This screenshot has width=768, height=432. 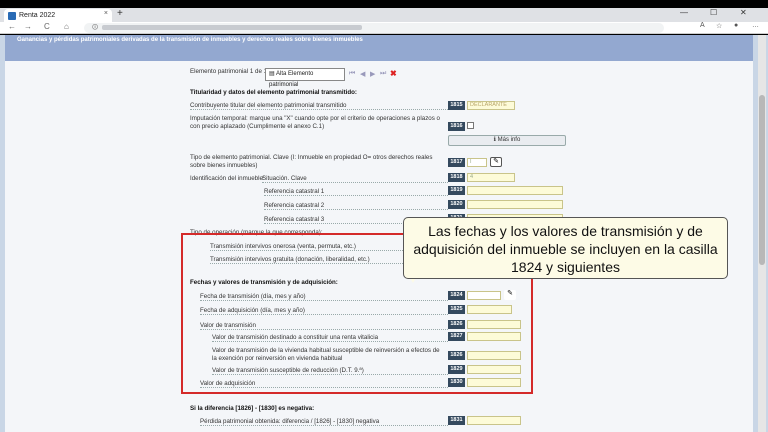 I want to click on url-input: 🛈, so click(x=374, y=28).